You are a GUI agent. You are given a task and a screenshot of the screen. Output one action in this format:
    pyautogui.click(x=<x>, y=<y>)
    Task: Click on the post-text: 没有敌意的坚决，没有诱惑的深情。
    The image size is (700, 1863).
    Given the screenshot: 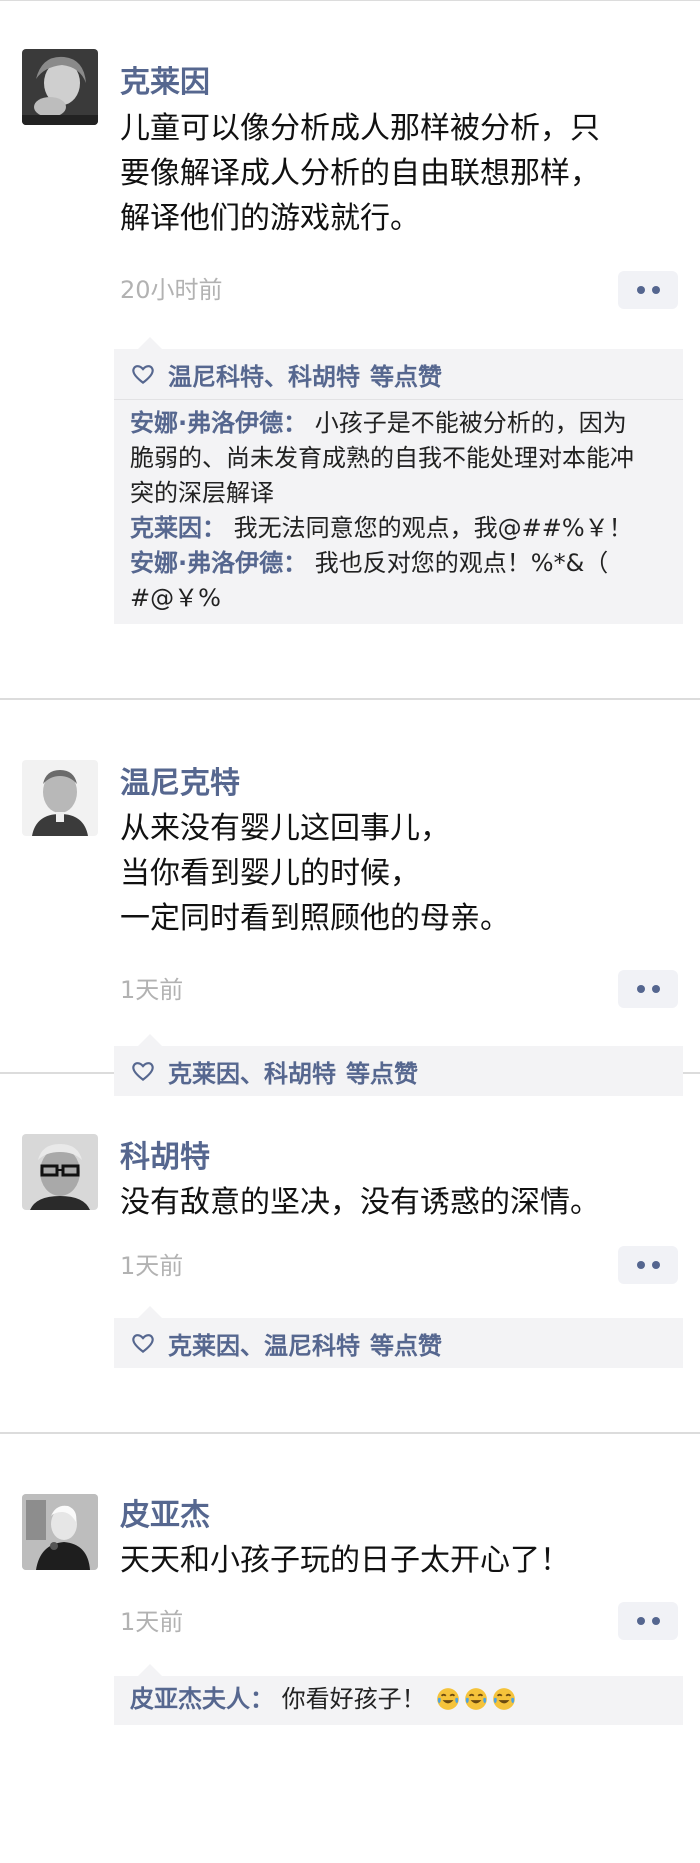 What is the action you would take?
    pyautogui.click(x=360, y=1202)
    